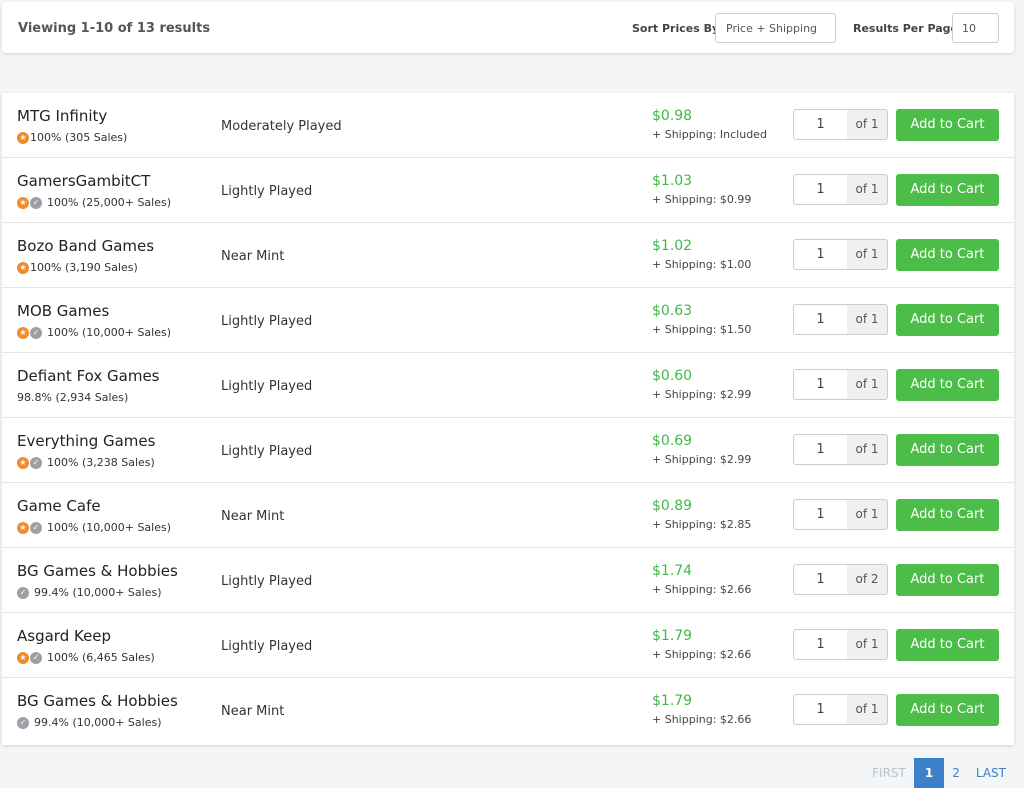 Image resolution: width=1024 pixels, height=788 pixels. I want to click on item-price: $0.60, so click(672, 376).